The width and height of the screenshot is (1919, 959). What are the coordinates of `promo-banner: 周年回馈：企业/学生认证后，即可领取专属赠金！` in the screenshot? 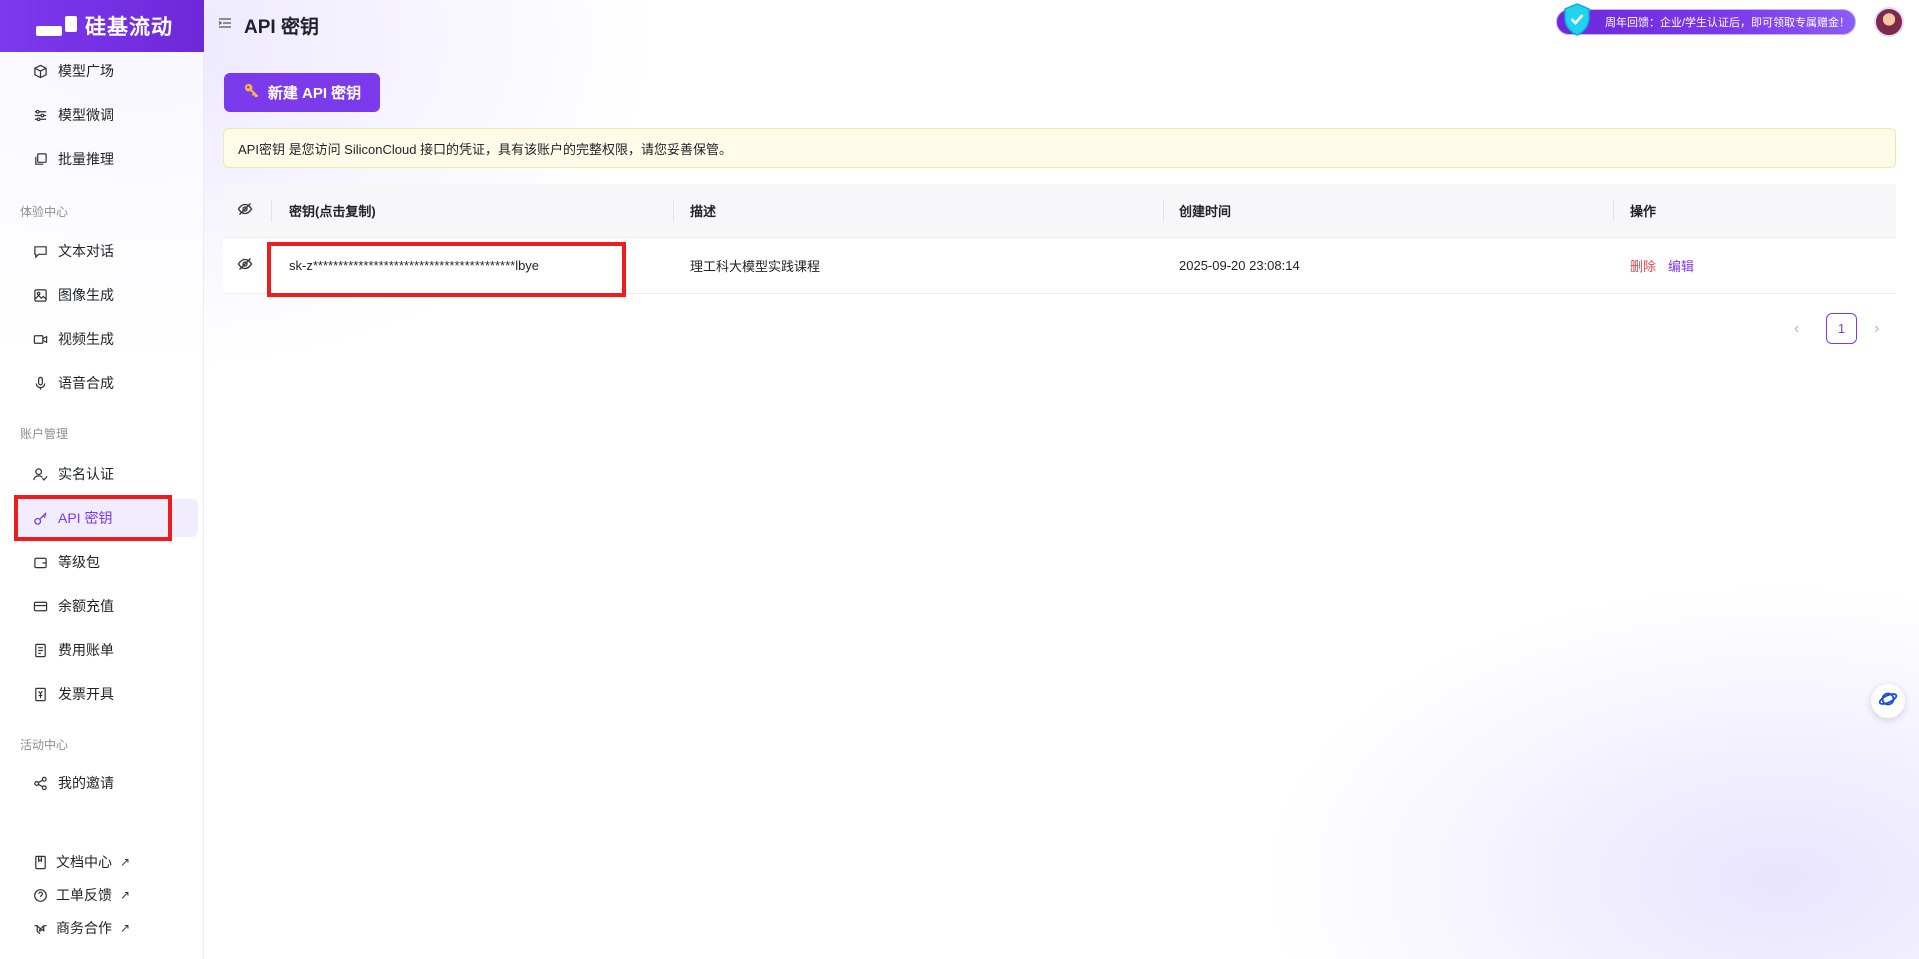 It's located at (1706, 22).